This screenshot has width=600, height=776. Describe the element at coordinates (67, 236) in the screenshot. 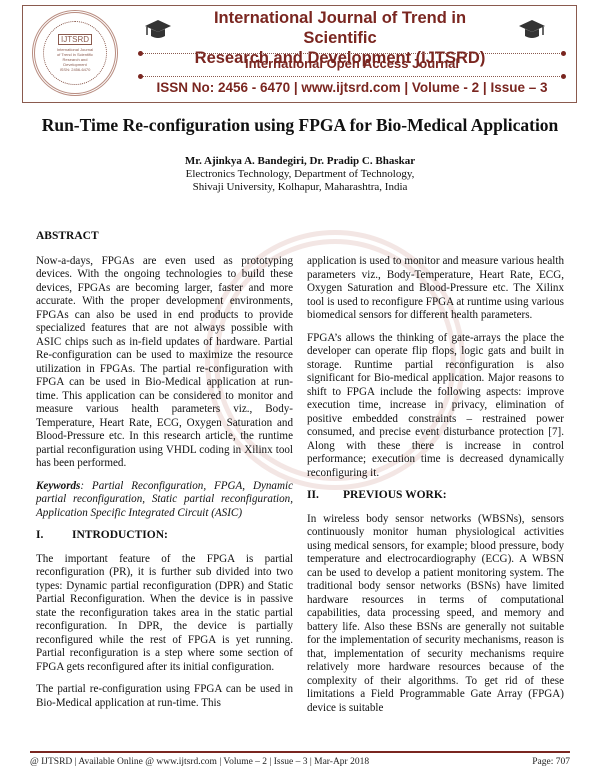

I see `abstract-heading: ABSTRACT` at that location.